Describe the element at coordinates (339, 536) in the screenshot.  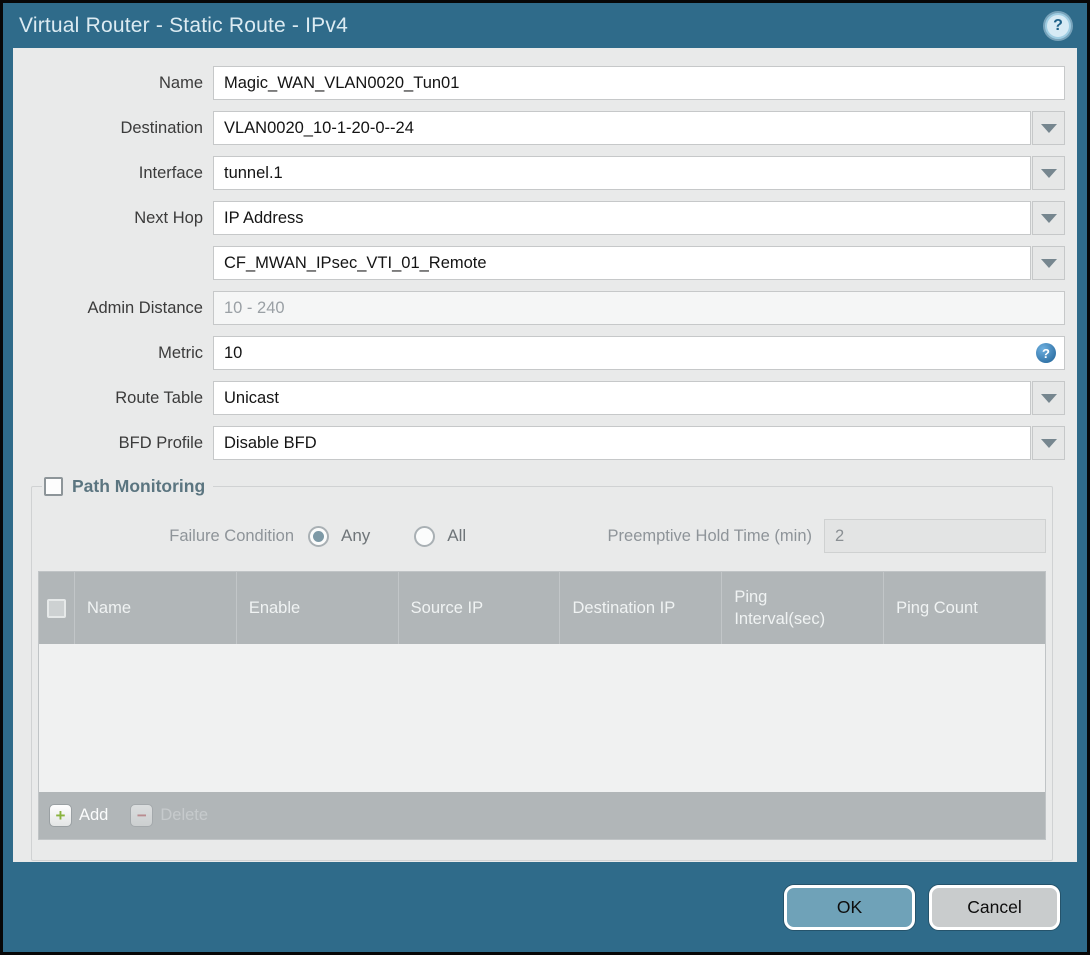
I see `failure-condition-any-option: Any` at that location.